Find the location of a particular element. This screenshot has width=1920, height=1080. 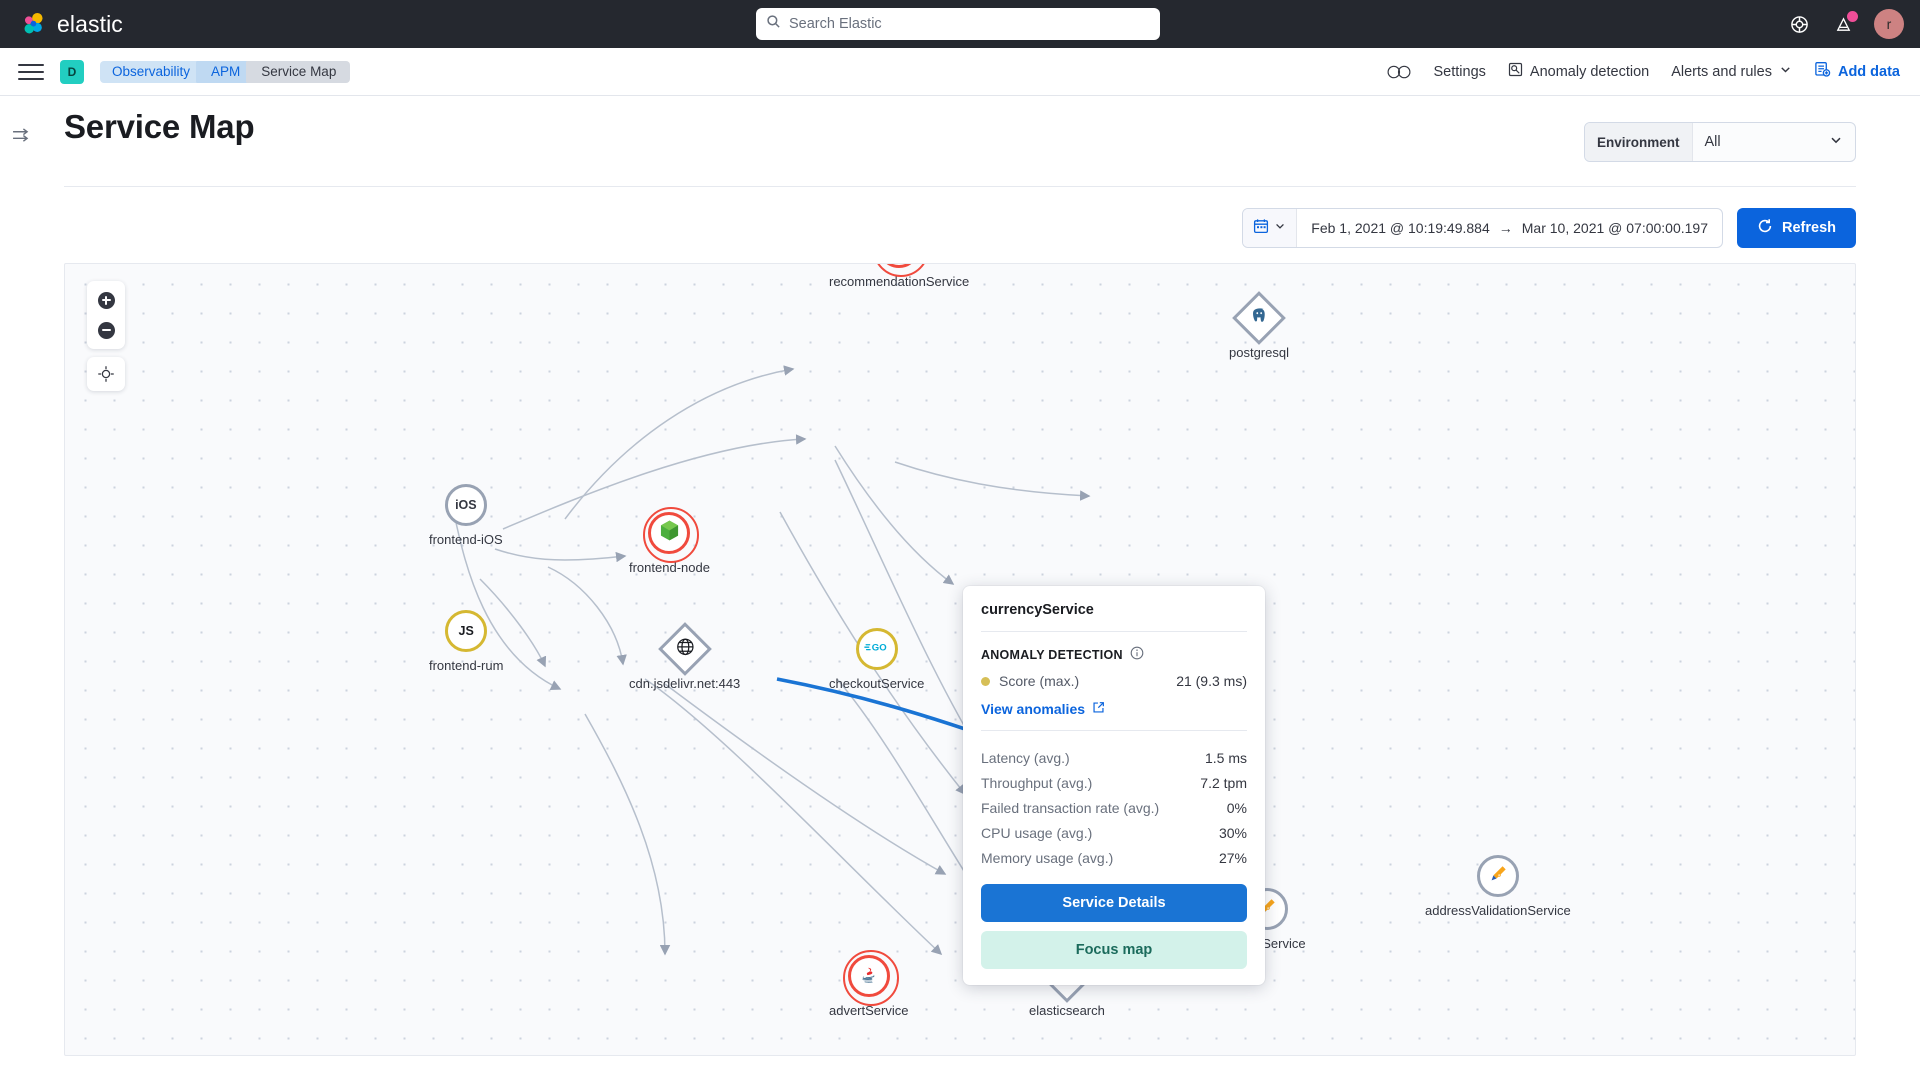

environment-filter: Environment All is located at coordinates (1720, 142).